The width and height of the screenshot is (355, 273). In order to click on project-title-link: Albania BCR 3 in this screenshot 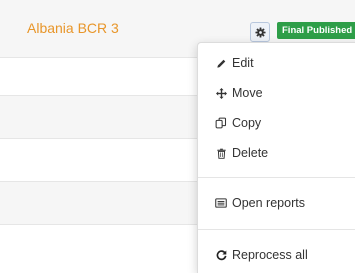, I will do `click(73, 28)`.